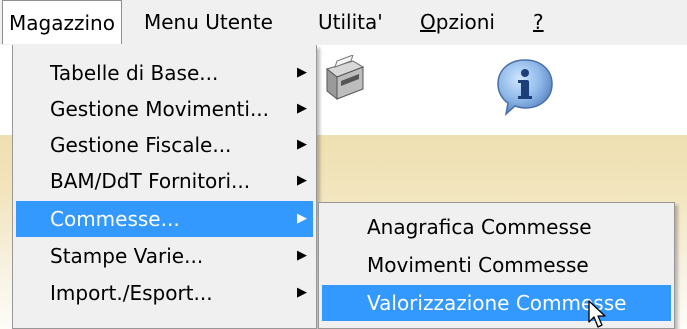 The height and width of the screenshot is (329, 687). What do you see at coordinates (479, 227) in the screenshot?
I see `submenu-item-label: Anagrafica Commesse` at bounding box center [479, 227].